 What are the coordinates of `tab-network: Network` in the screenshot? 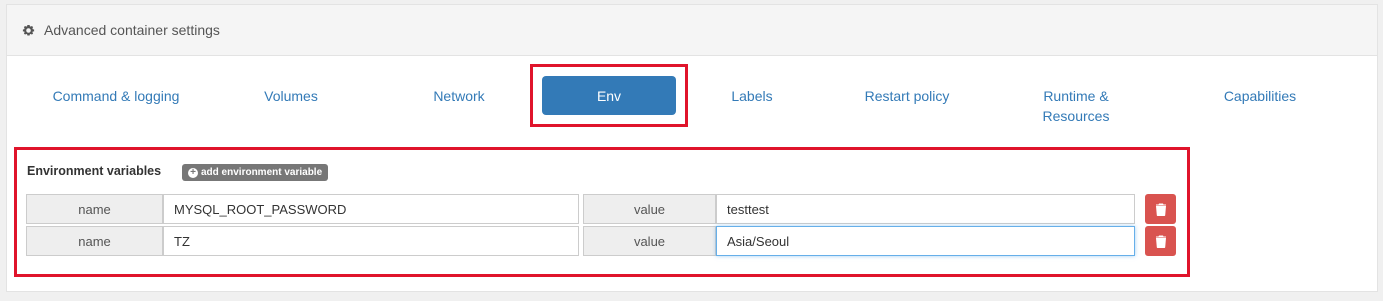 It's located at (459, 96).